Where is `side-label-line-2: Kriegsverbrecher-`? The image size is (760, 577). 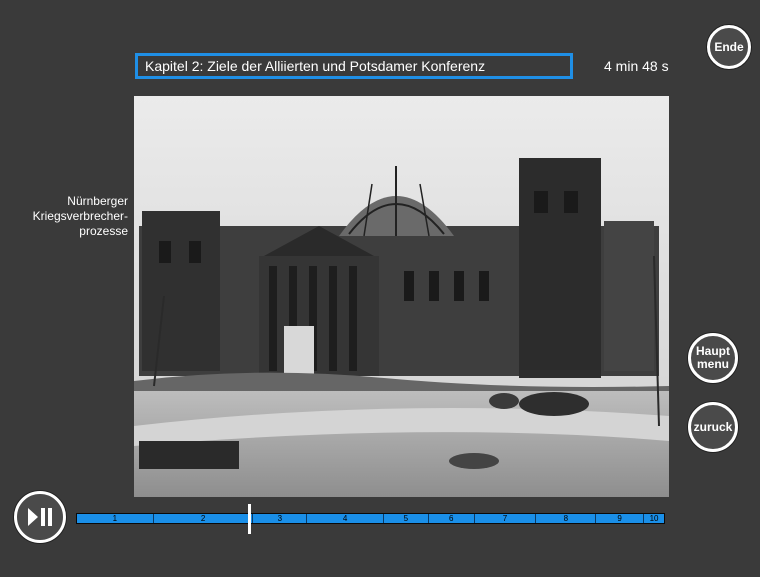
side-label-line-2: Kriegsverbrecher- is located at coordinates (80, 216).